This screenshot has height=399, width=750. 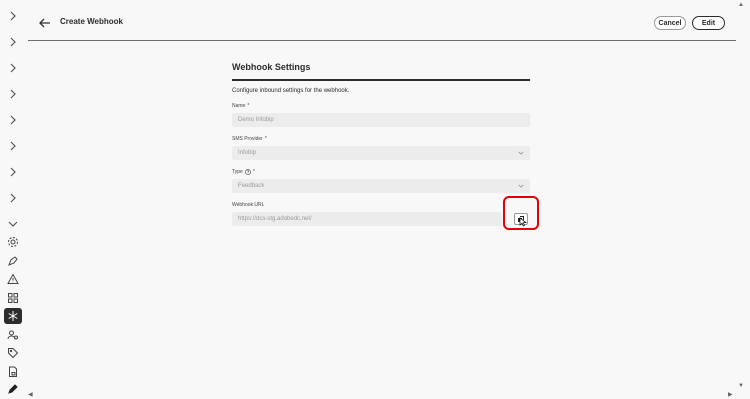 What do you see at coordinates (381, 395) in the screenshot?
I see `horizontal-scrollbar: ◀ ▶` at bounding box center [381, 395].